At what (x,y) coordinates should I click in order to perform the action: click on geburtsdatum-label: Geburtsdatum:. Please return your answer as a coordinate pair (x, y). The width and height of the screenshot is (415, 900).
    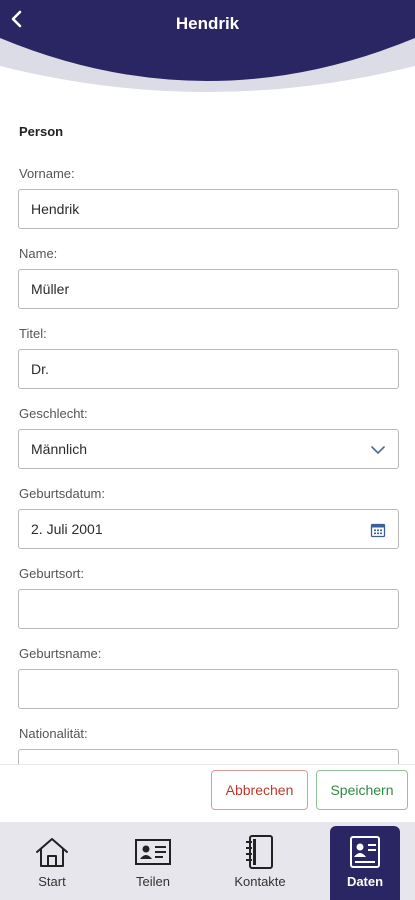
    Looking at the image, I should click on (62, 493).